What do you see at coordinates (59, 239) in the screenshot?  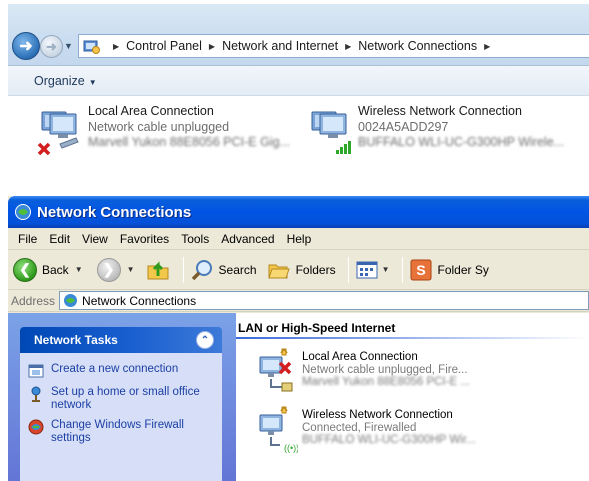 I see `menu-edit: Edit` at bounding box center [59, 239].